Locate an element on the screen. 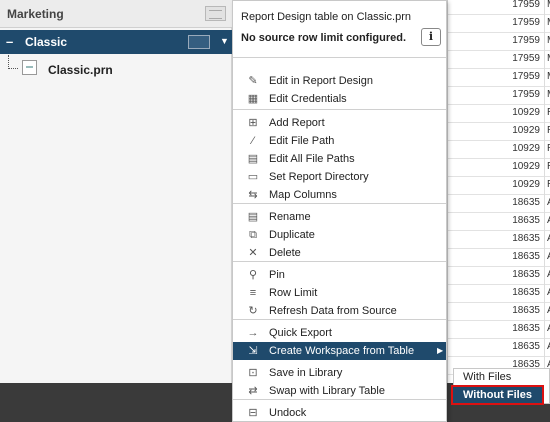 The width and height of the screenshot is (550, 422). file-path-icon: ⁄ is located at coordinates (253, 141).